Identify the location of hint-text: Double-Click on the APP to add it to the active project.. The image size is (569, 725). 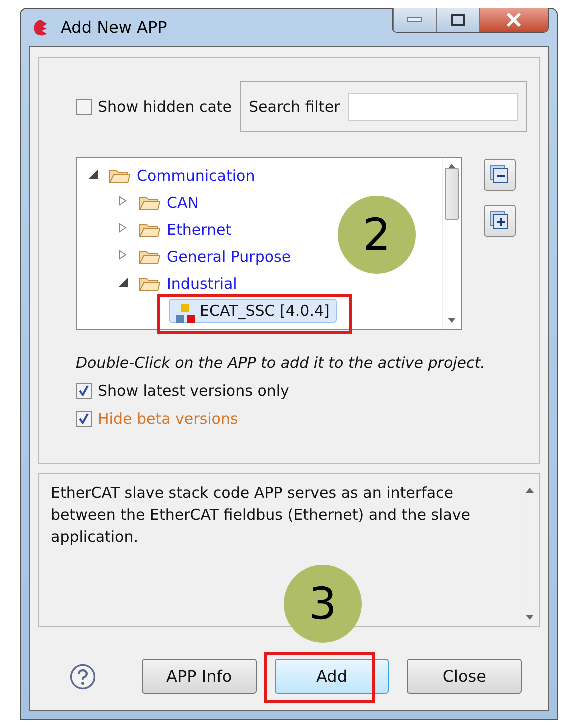
(281, 363).